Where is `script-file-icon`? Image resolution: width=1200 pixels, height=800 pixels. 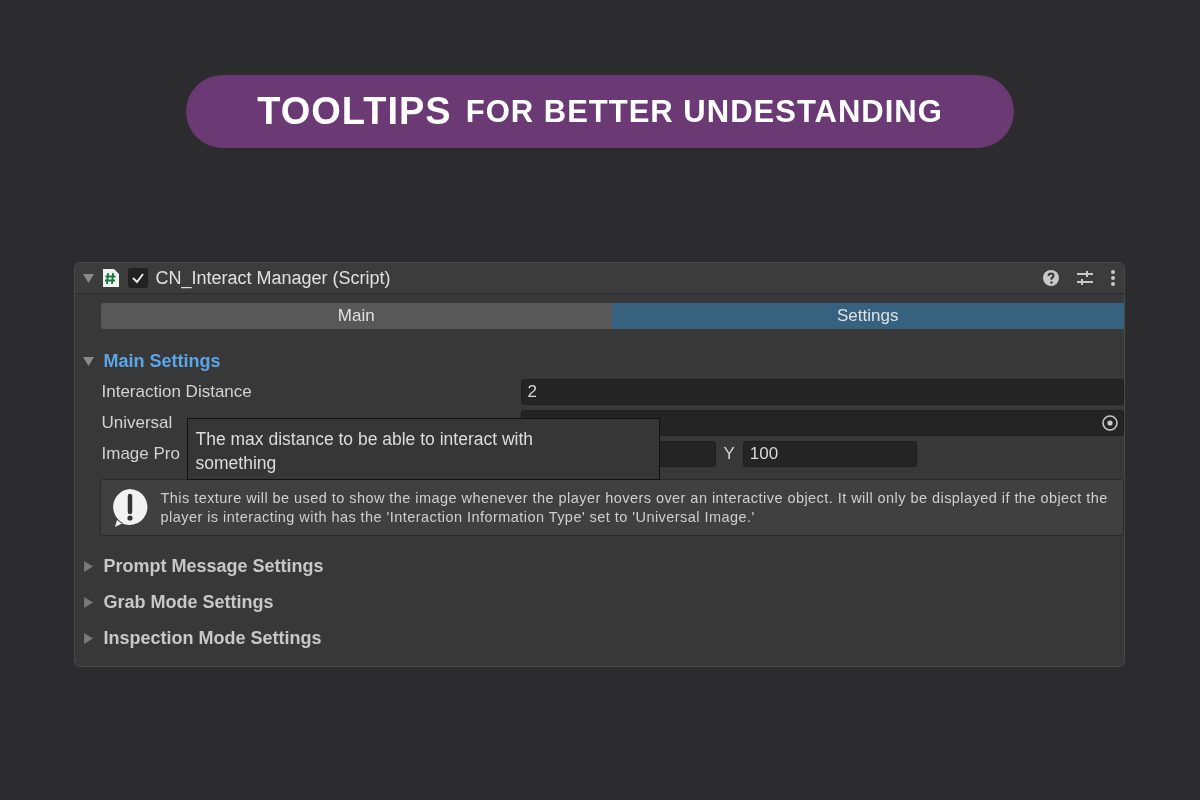 script-file-icon is located at coordinates (110, 278).